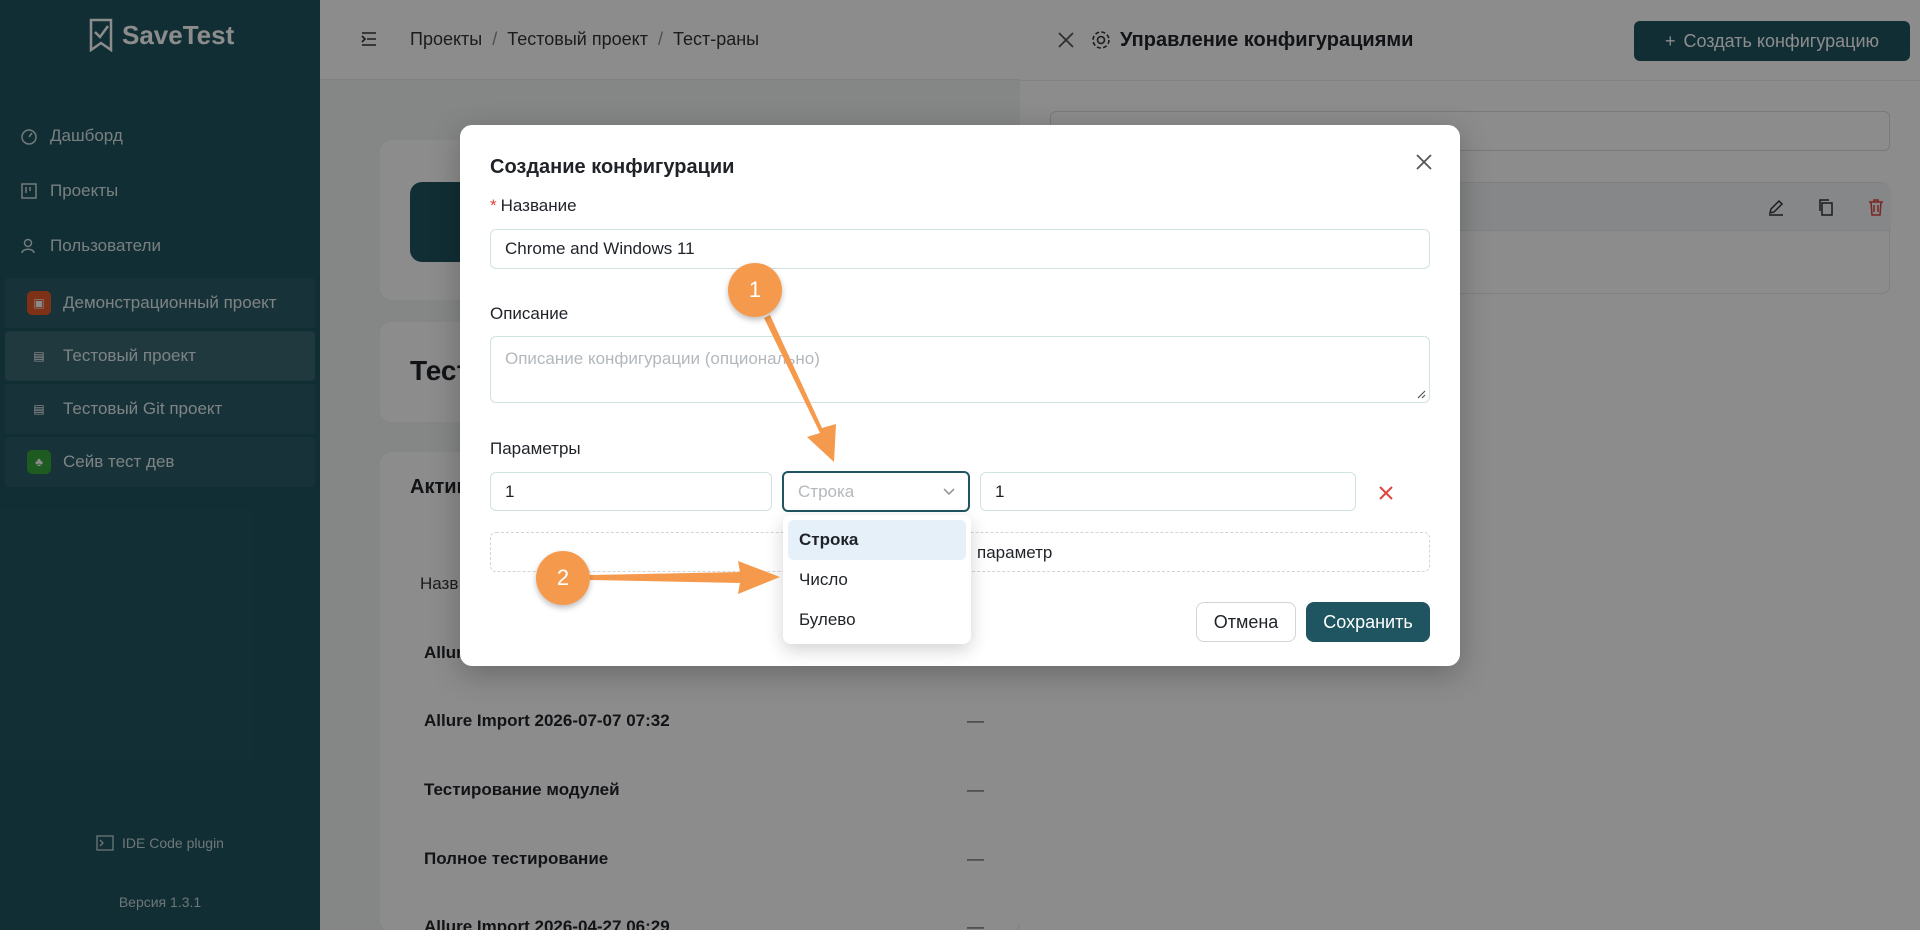 This screenshot has width=1920, height=930. Describe the element at coordinates (713, 454) in the screenshot. I see `annotation-arrows` at that location.